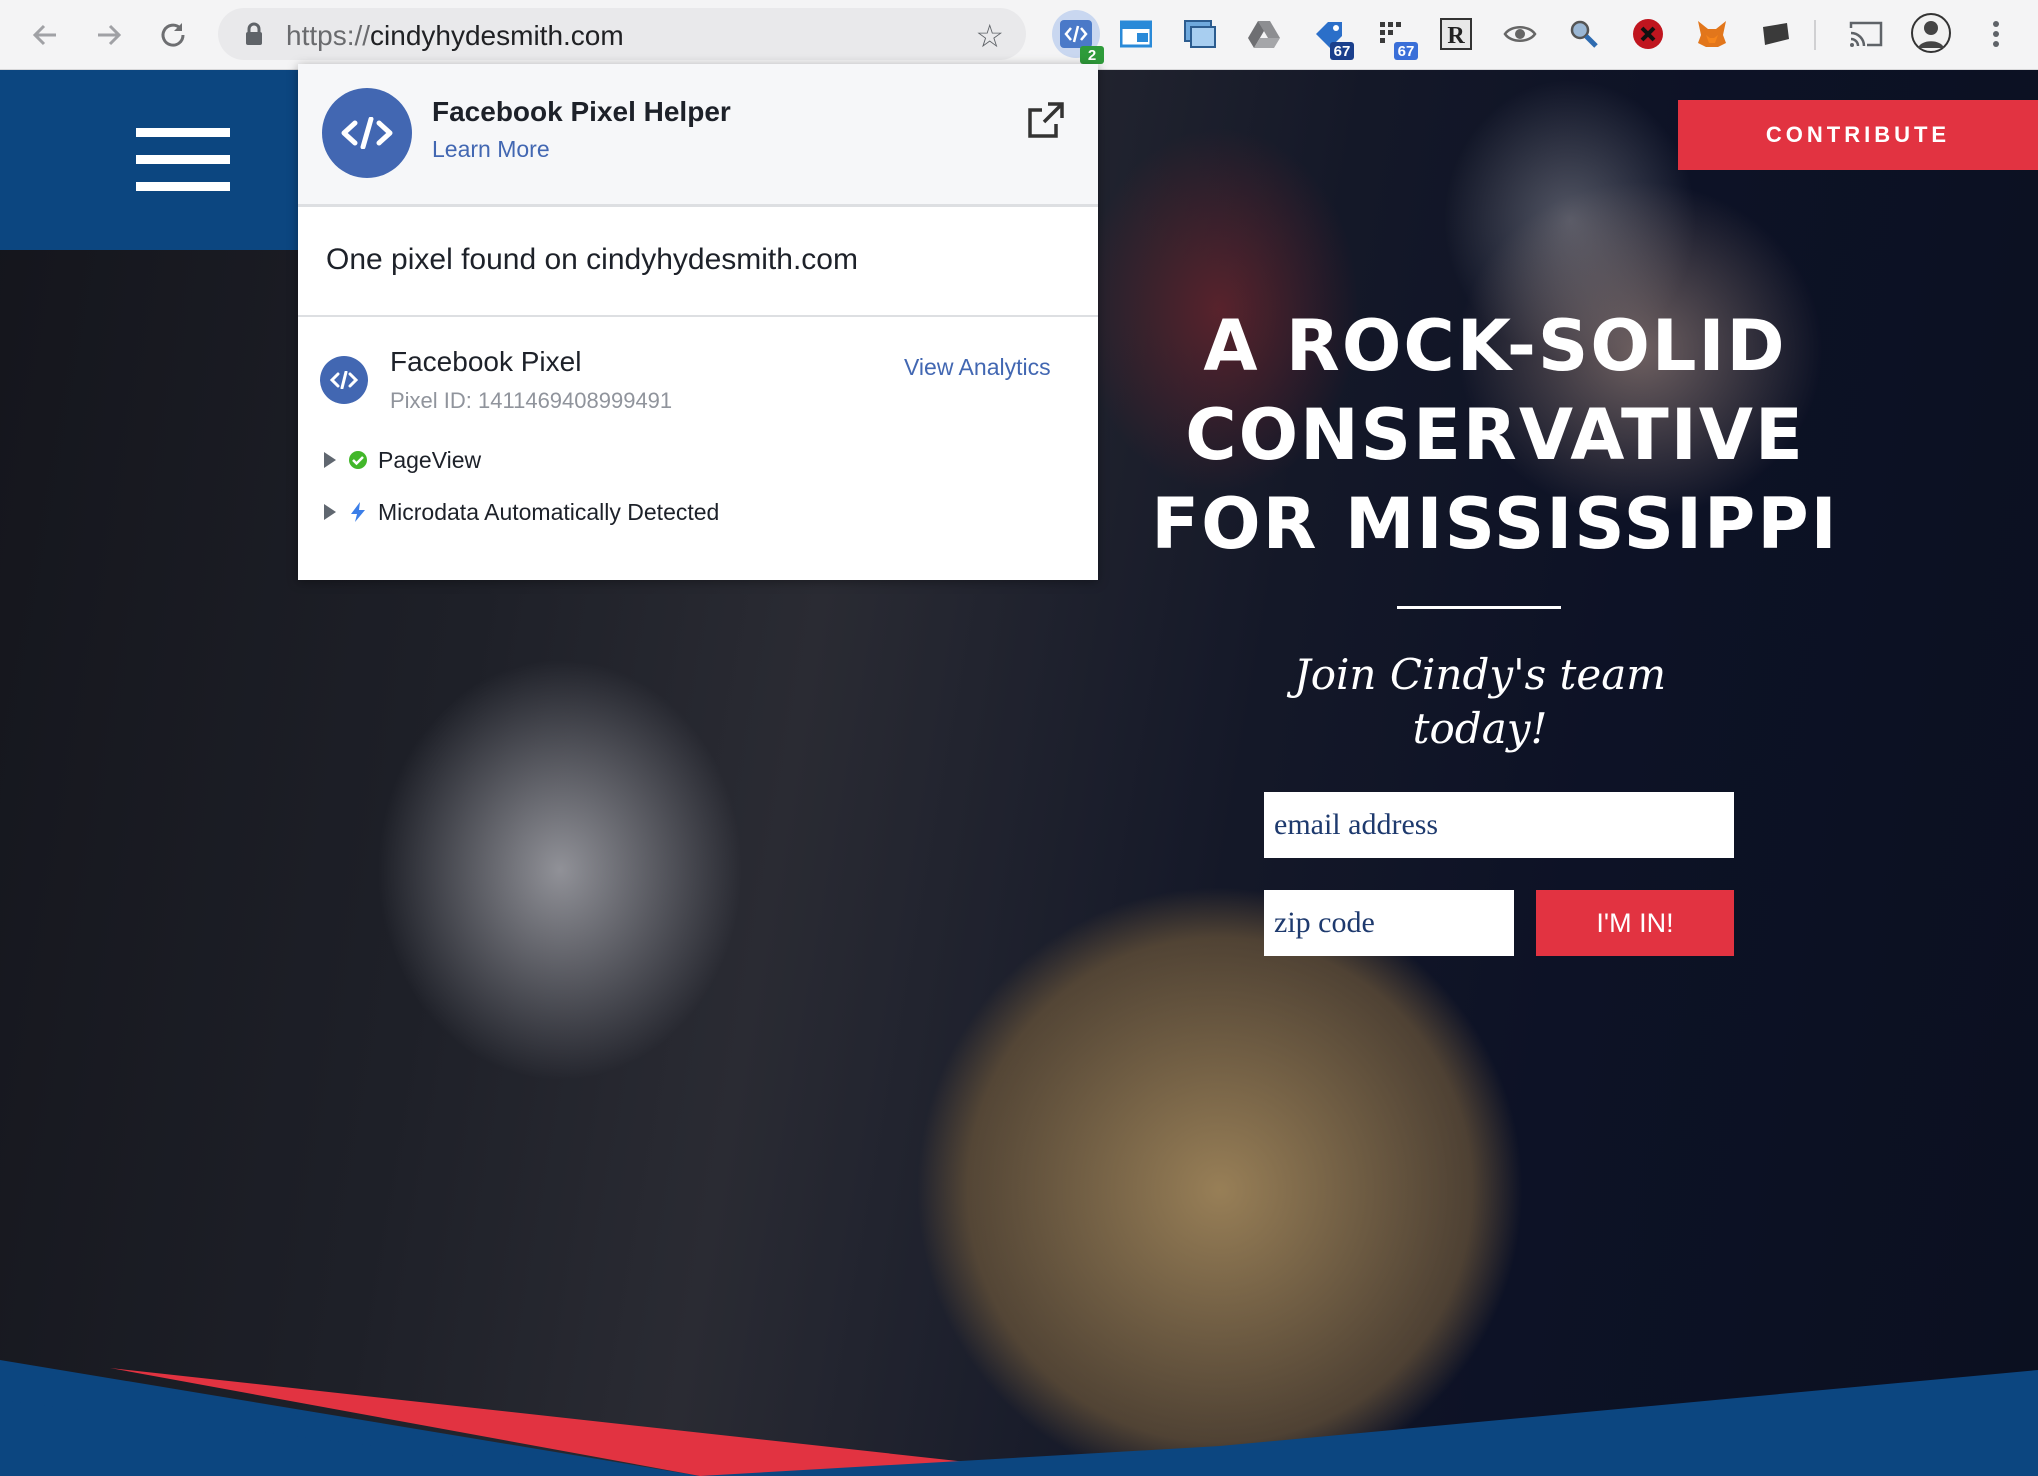 This screenshot has height=1476, width=2038. I want to click on toolbar-separator, so click(1815, 35).